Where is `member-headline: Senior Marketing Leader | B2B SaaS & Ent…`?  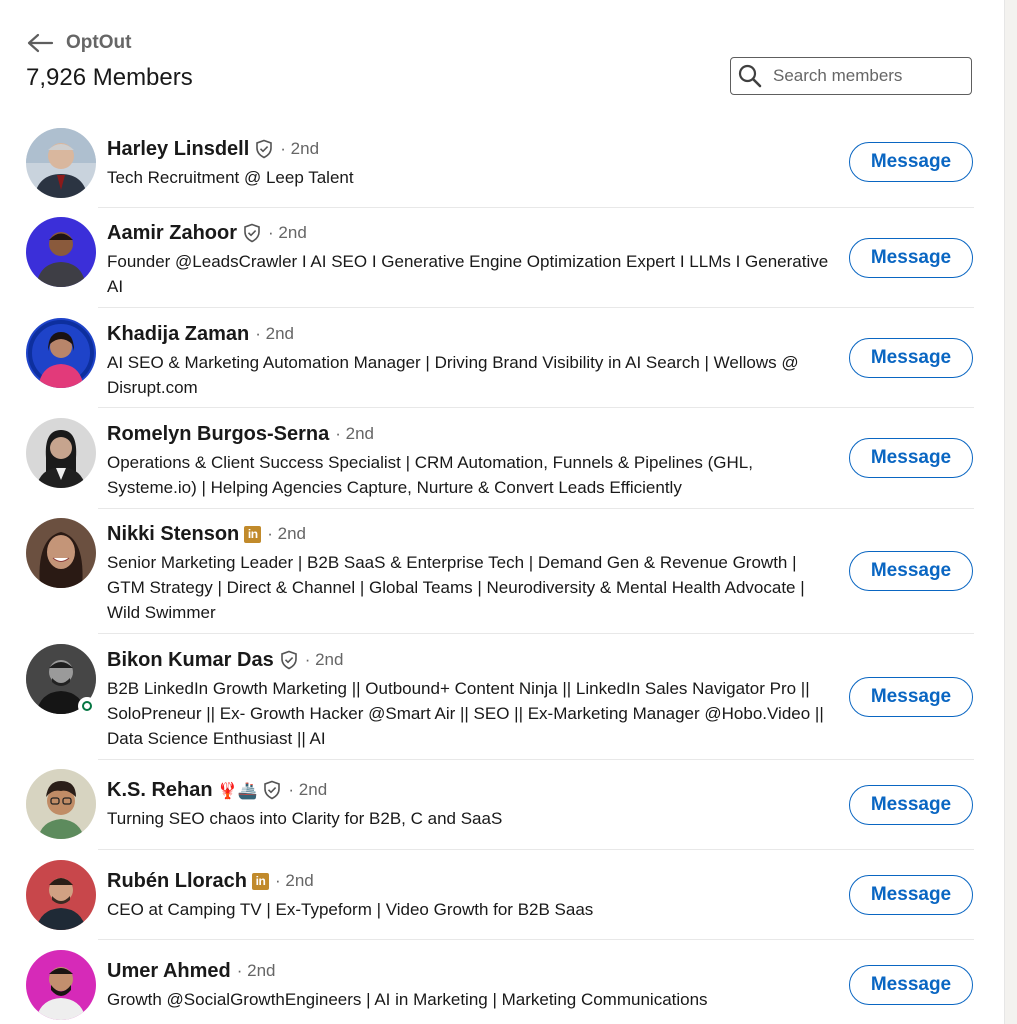
member-headline: Senior Marketing Leader | B2B SaaS & Ent… is located at coordinates (456, 587).